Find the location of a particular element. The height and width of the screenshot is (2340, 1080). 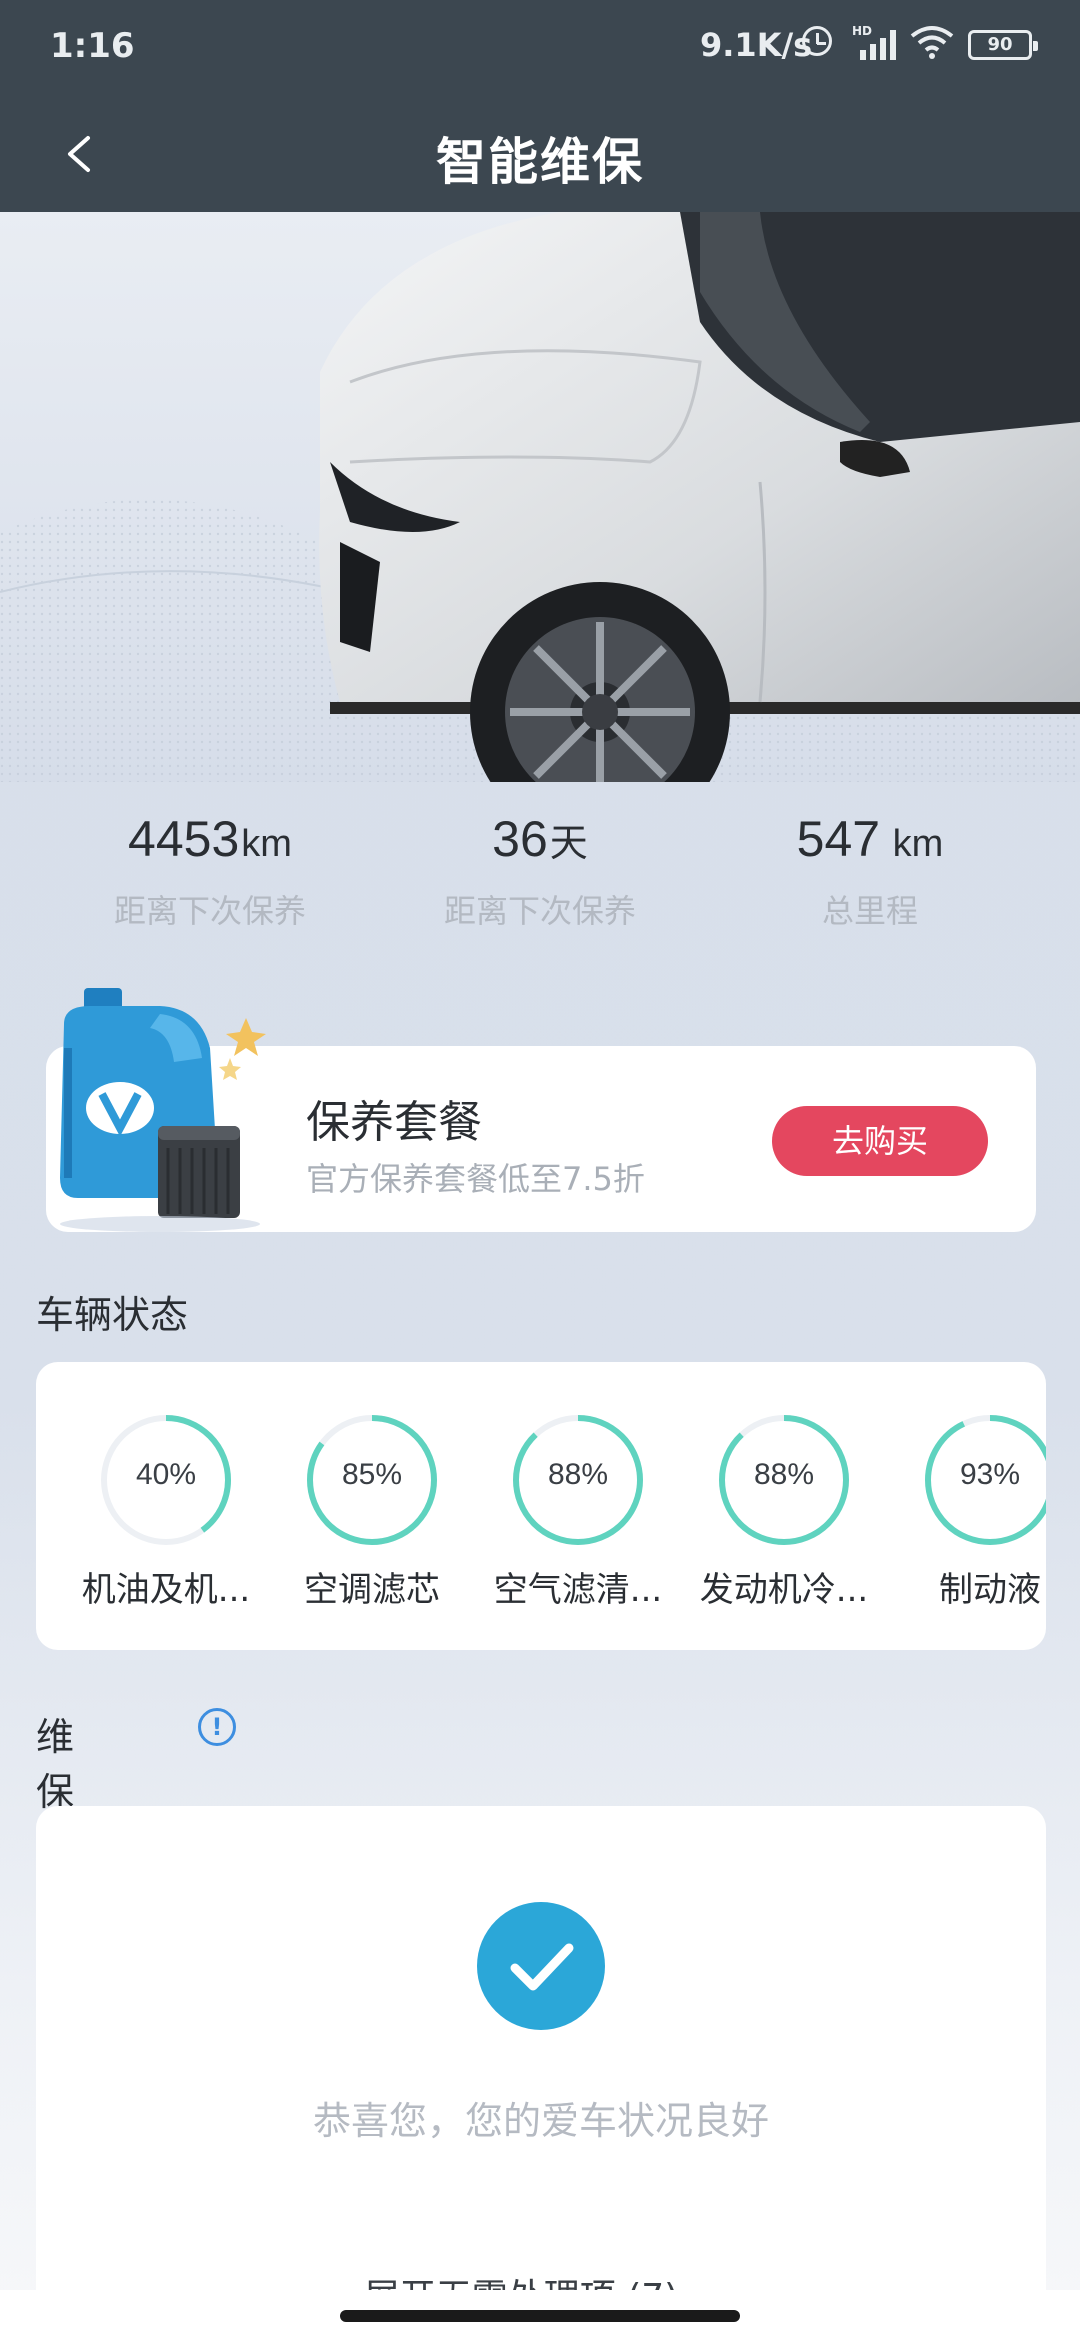

signal-icon: HD is located at coordinates (875, 42).